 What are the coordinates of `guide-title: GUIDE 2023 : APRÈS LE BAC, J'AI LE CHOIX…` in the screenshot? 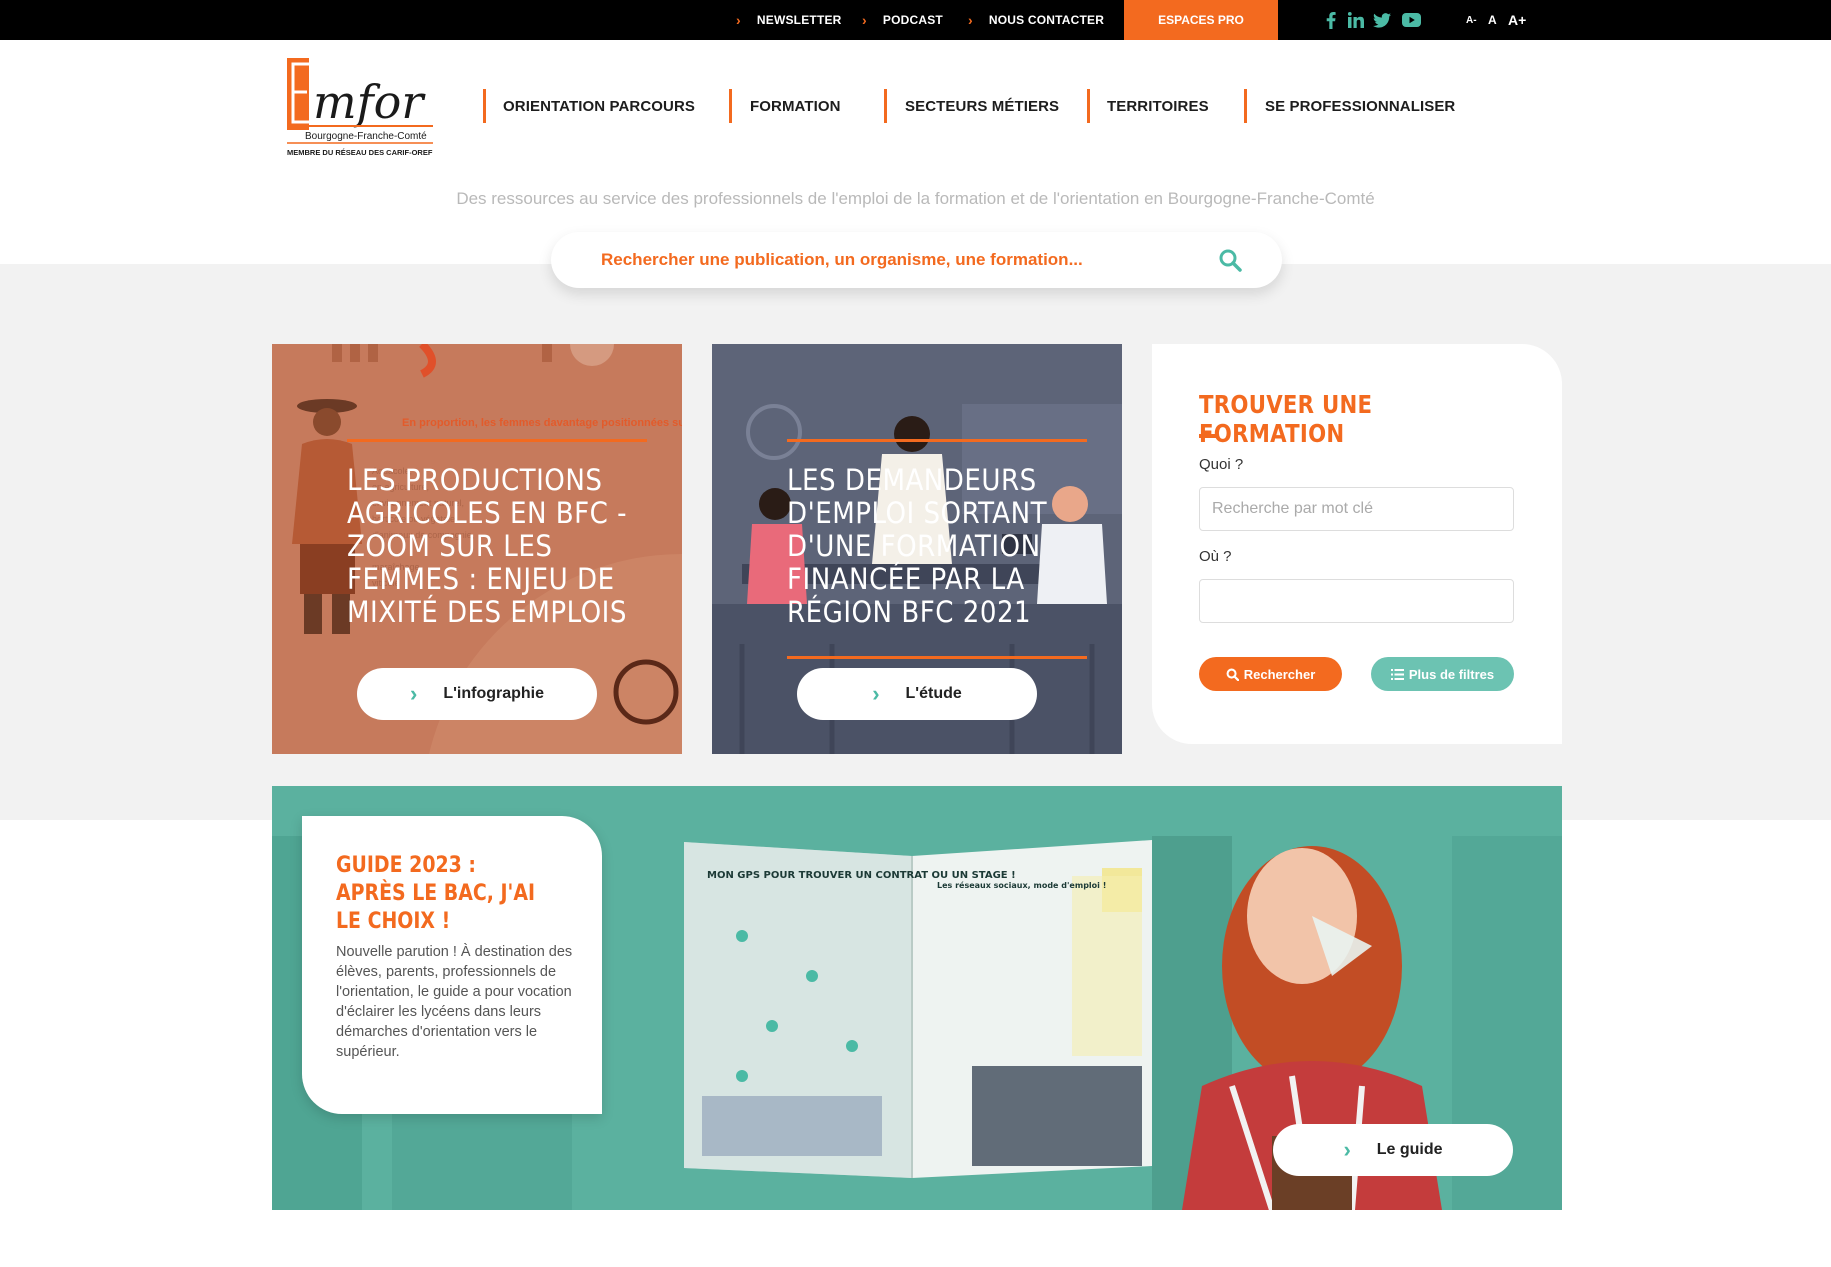 It's located at (436, 893).